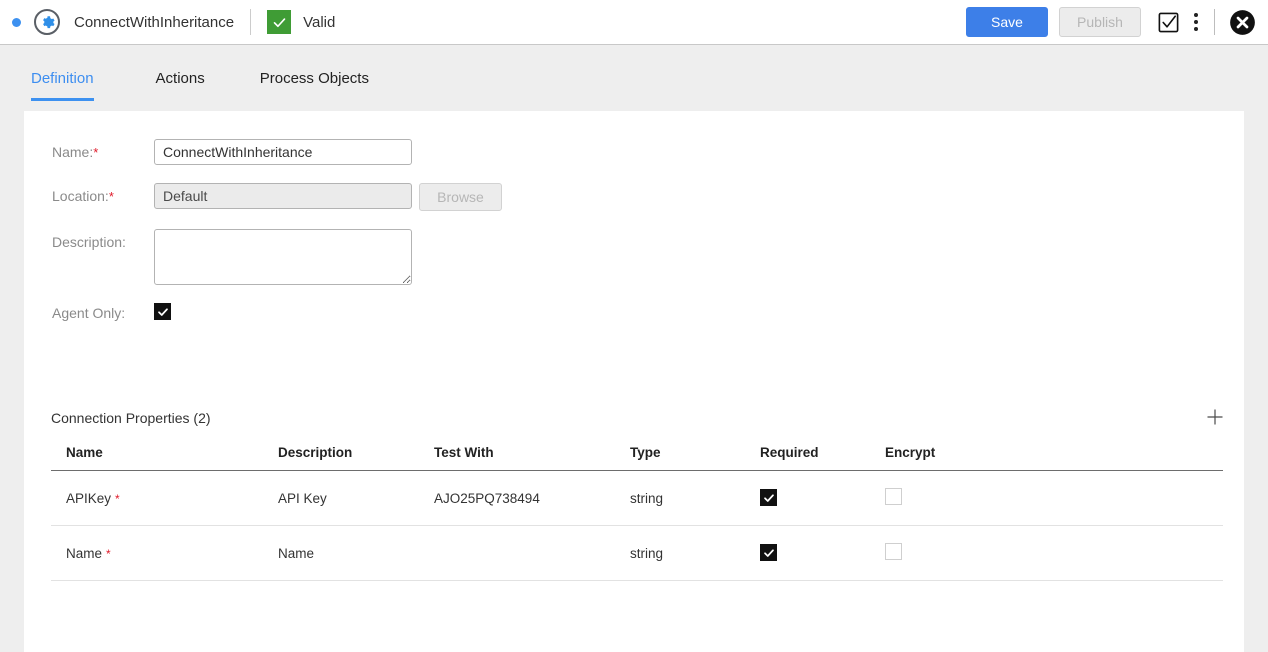  Describe the element at coordinates (111, 196) in the screenshot. I see `location-required-marker: *` at that location.